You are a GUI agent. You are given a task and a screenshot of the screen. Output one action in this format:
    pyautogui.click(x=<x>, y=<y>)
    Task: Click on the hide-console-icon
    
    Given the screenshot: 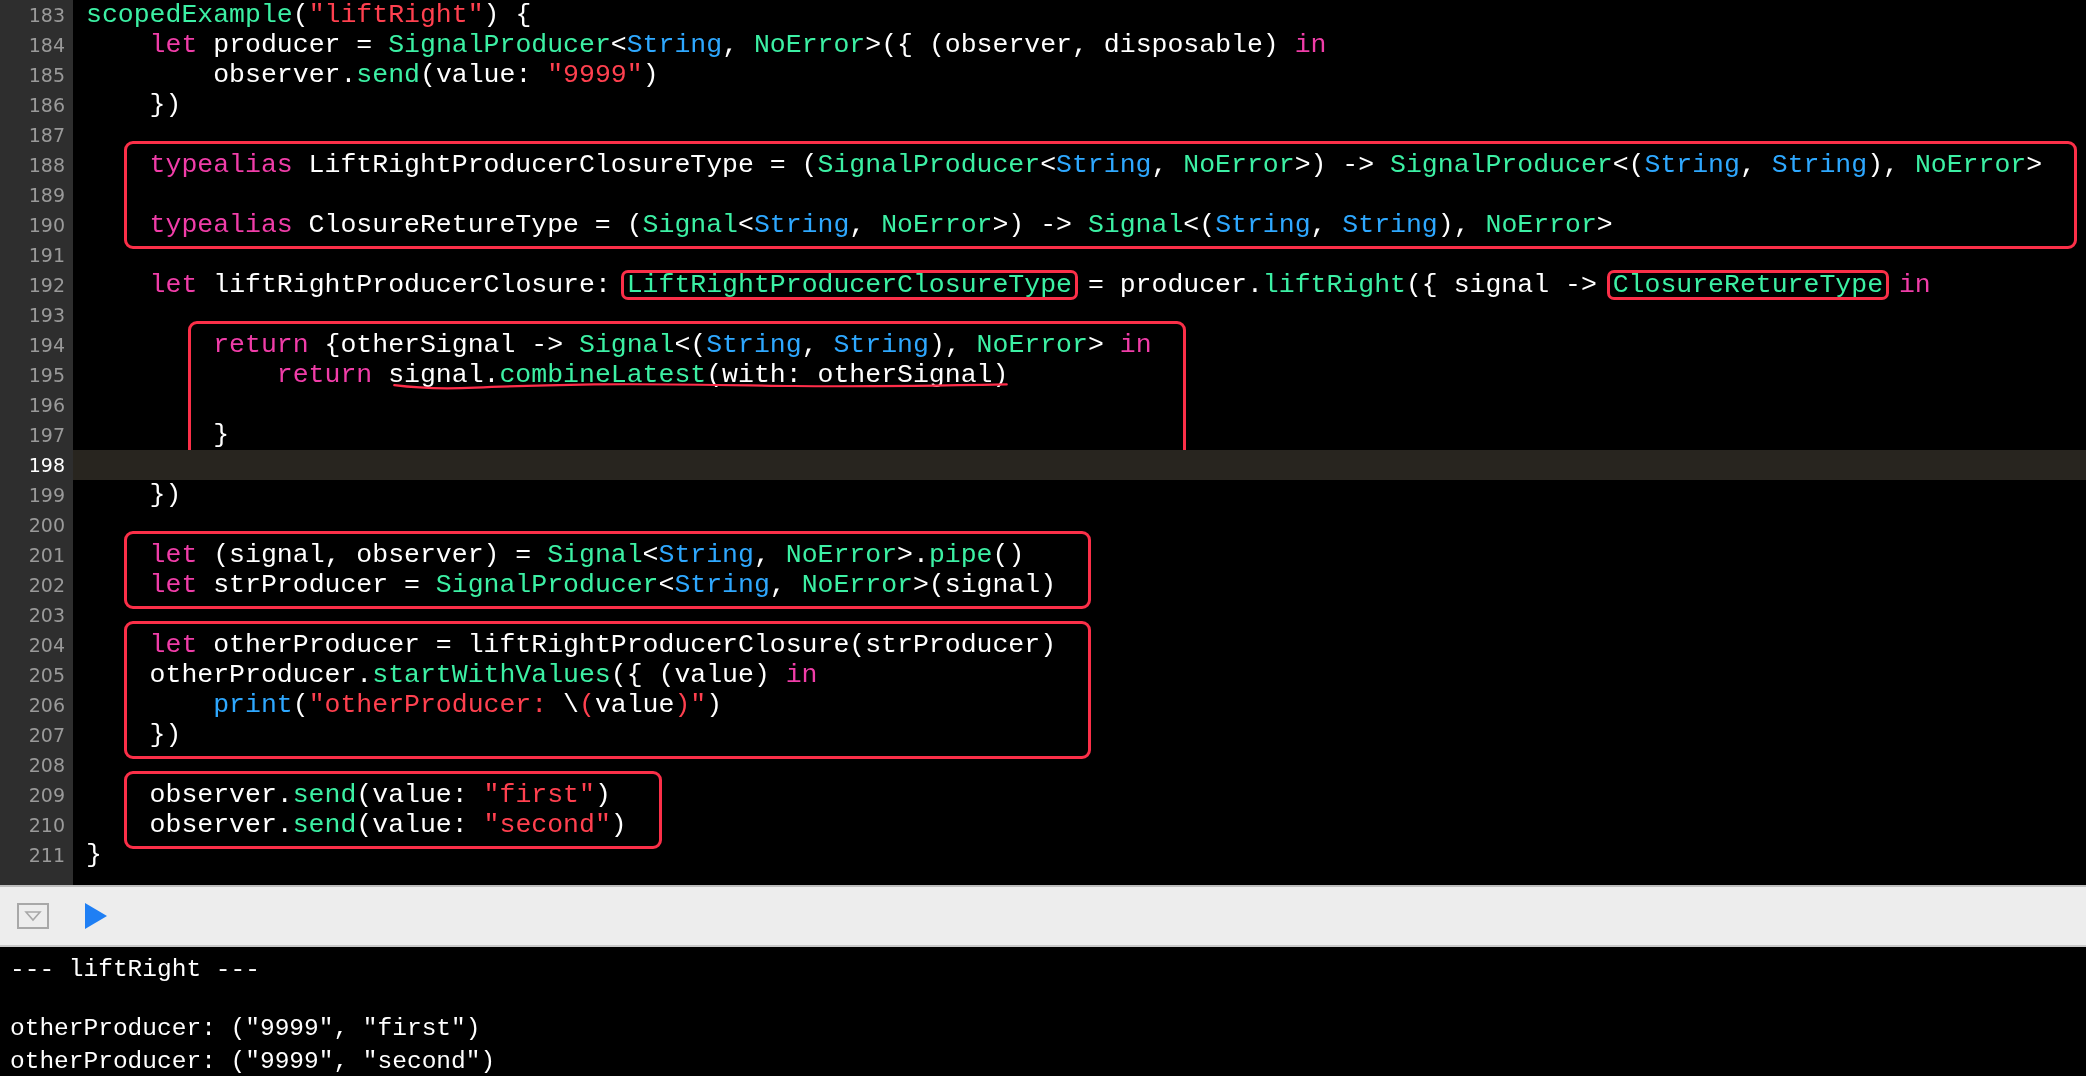 What is the action you would take?
    pyautogui.click(x=33, y=916)
    